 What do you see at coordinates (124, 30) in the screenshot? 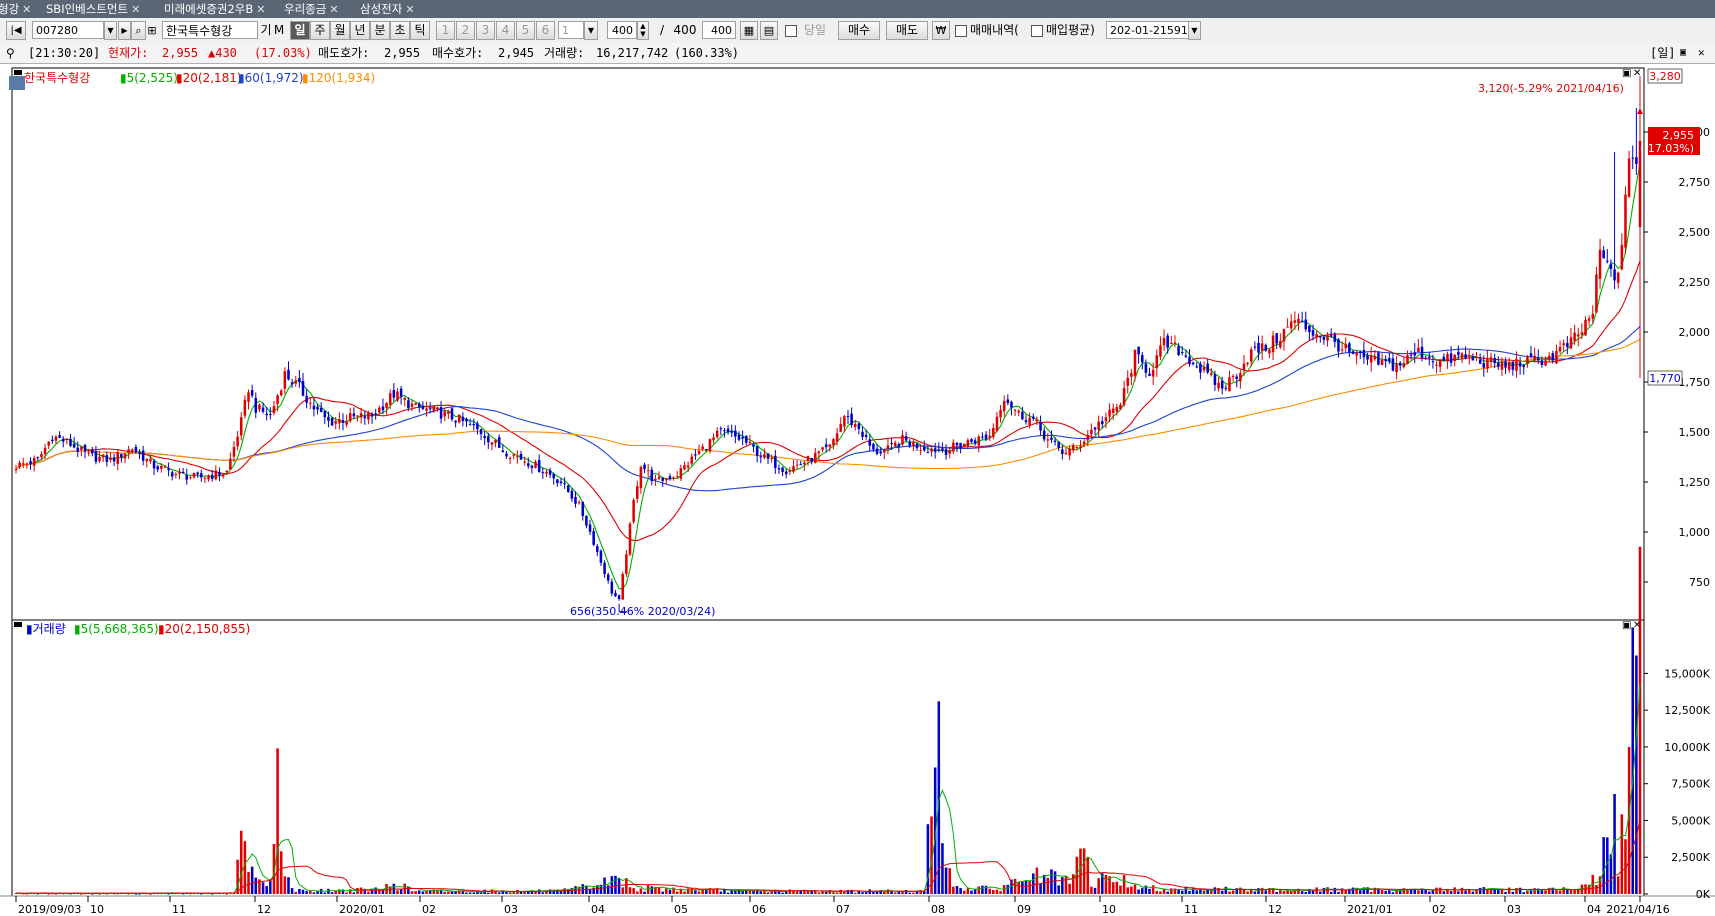
I see `chevron-right-icon: ▶` at bounding box center [124, 30].